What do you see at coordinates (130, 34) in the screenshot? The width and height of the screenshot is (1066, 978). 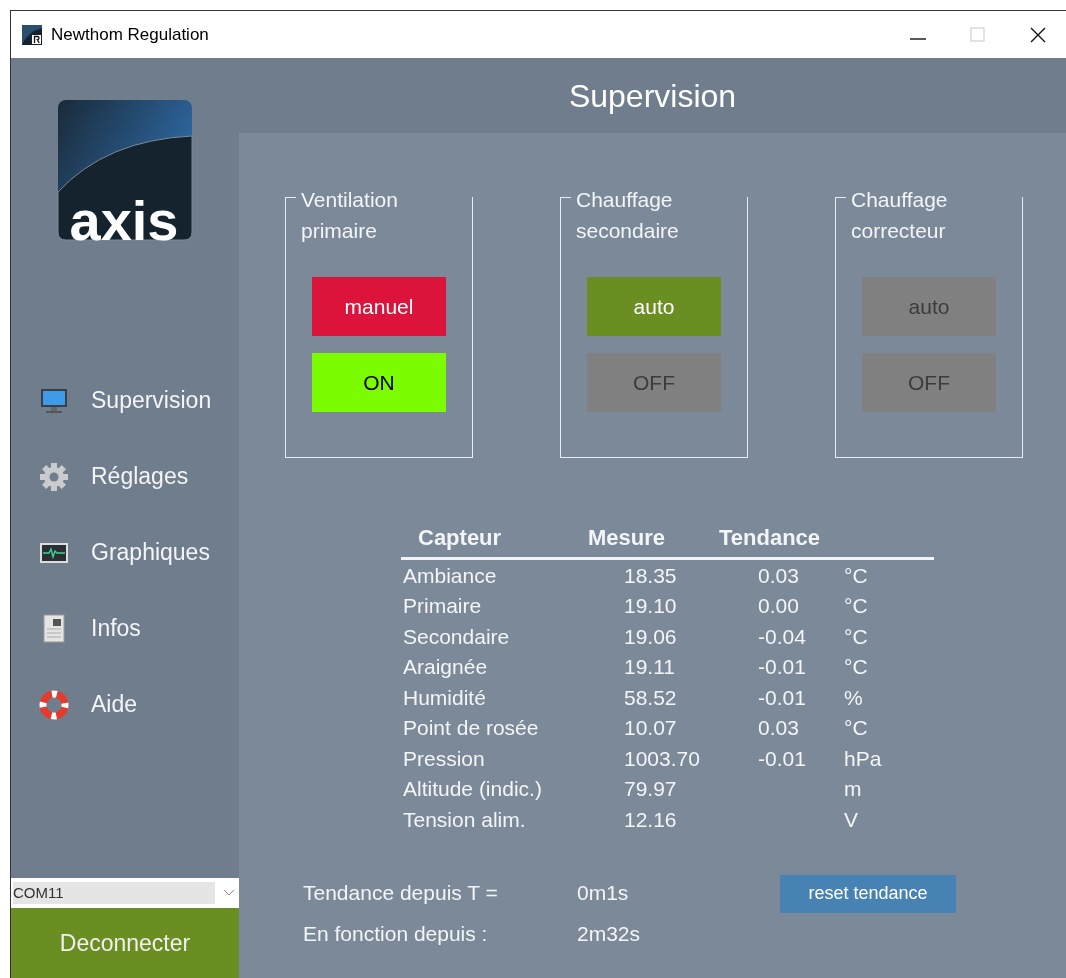 I see `window-title: Newthom Regulation` at bounding box center [130, 34].